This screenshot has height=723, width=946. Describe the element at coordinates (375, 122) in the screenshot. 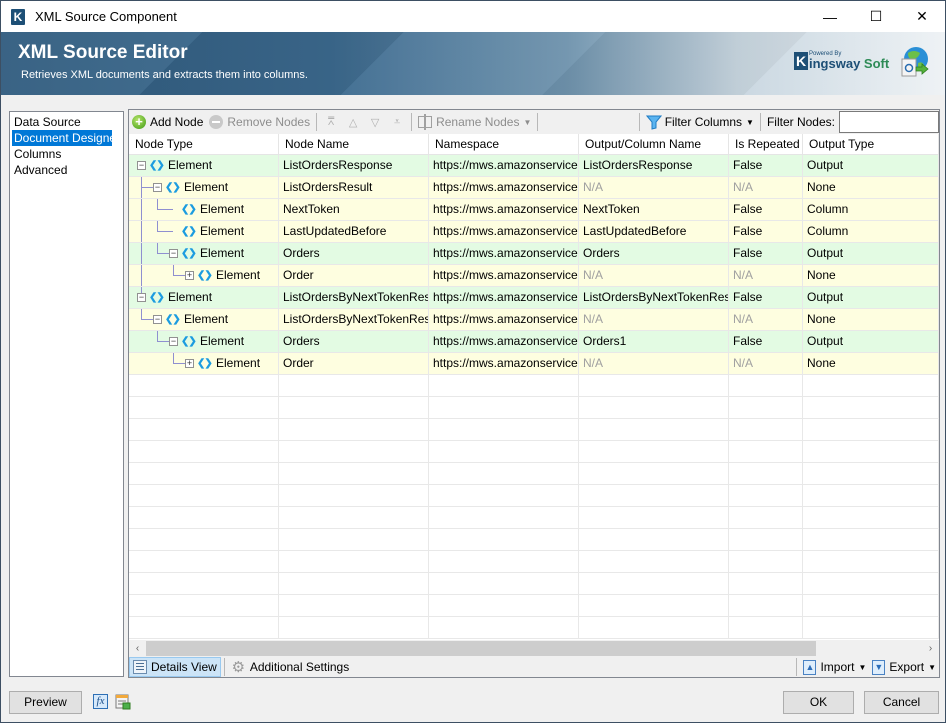

I see `move-down-icon: ▽` at that location.